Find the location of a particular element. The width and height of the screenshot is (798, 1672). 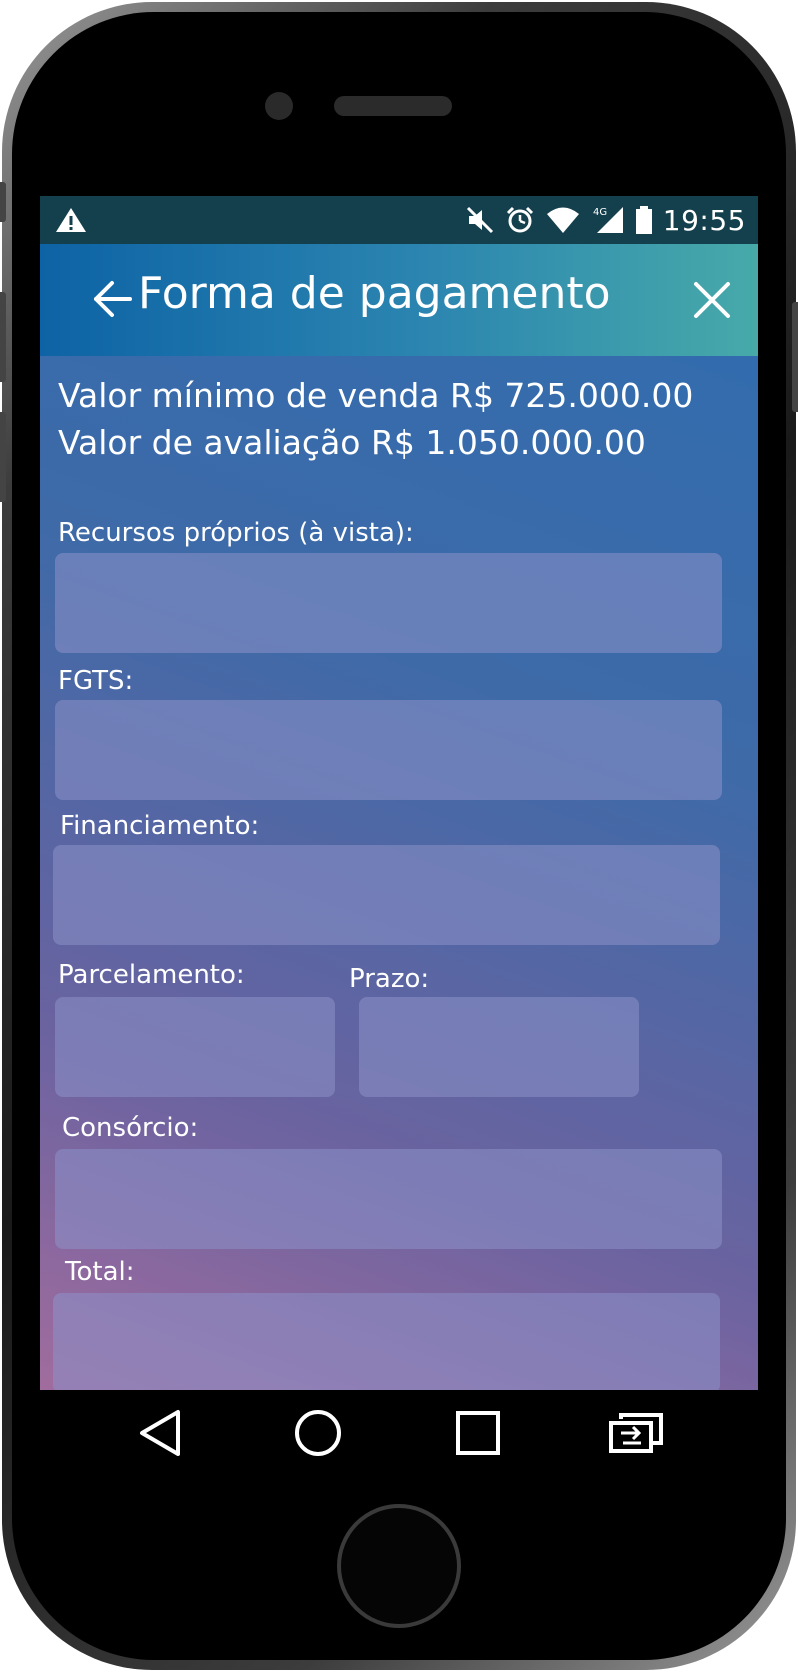

parcelamento-input is located at coordinates (195, 1047).